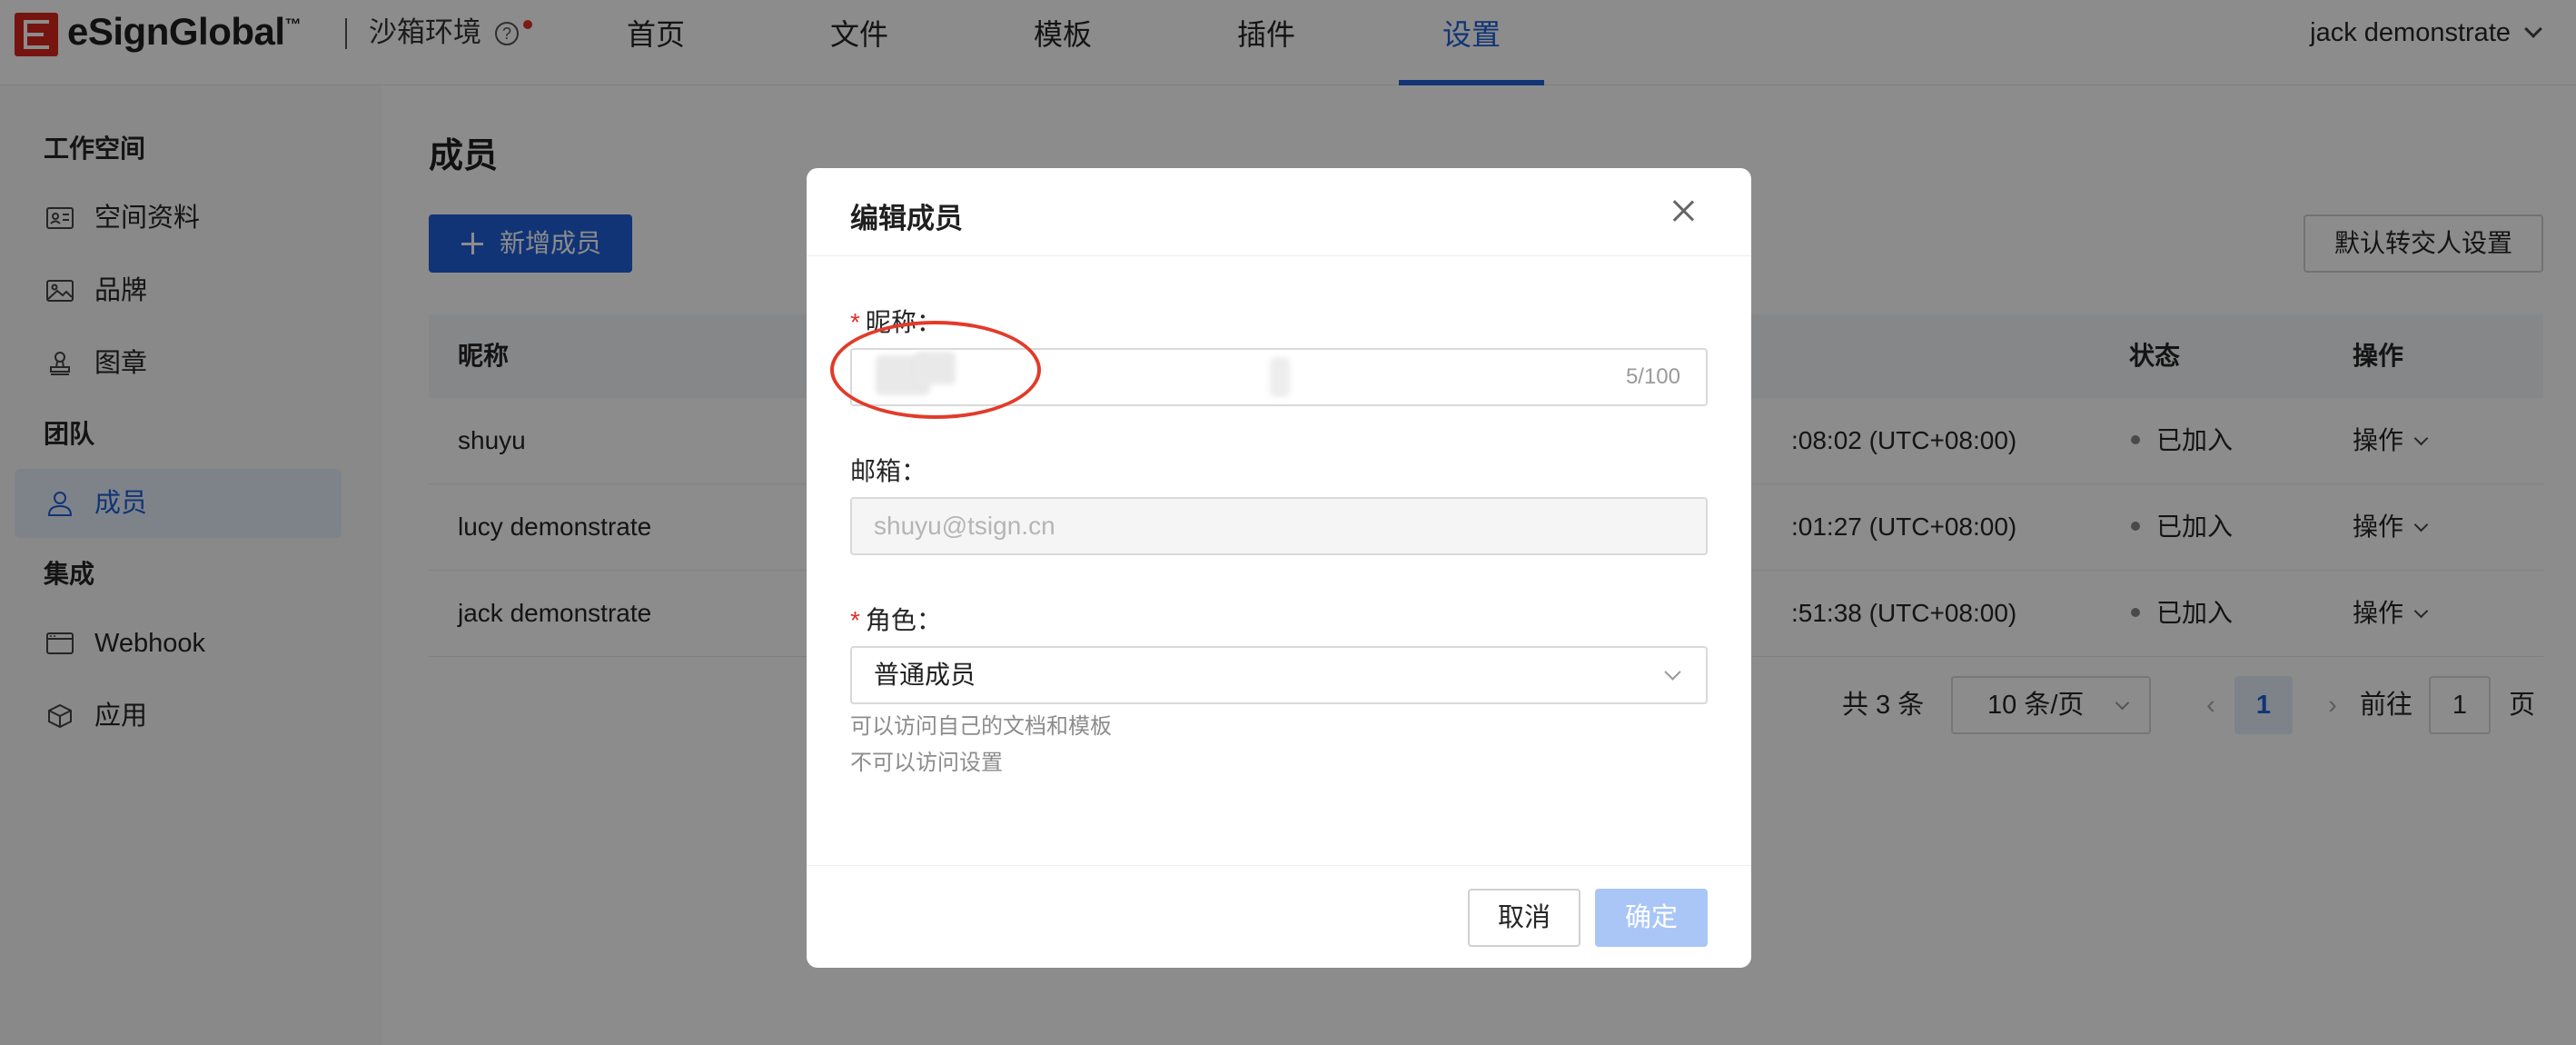  What do you see at coordinates (896, 620) in the screenshot?
I see `role-label: * 角色：` at bounding box center [896, 620].